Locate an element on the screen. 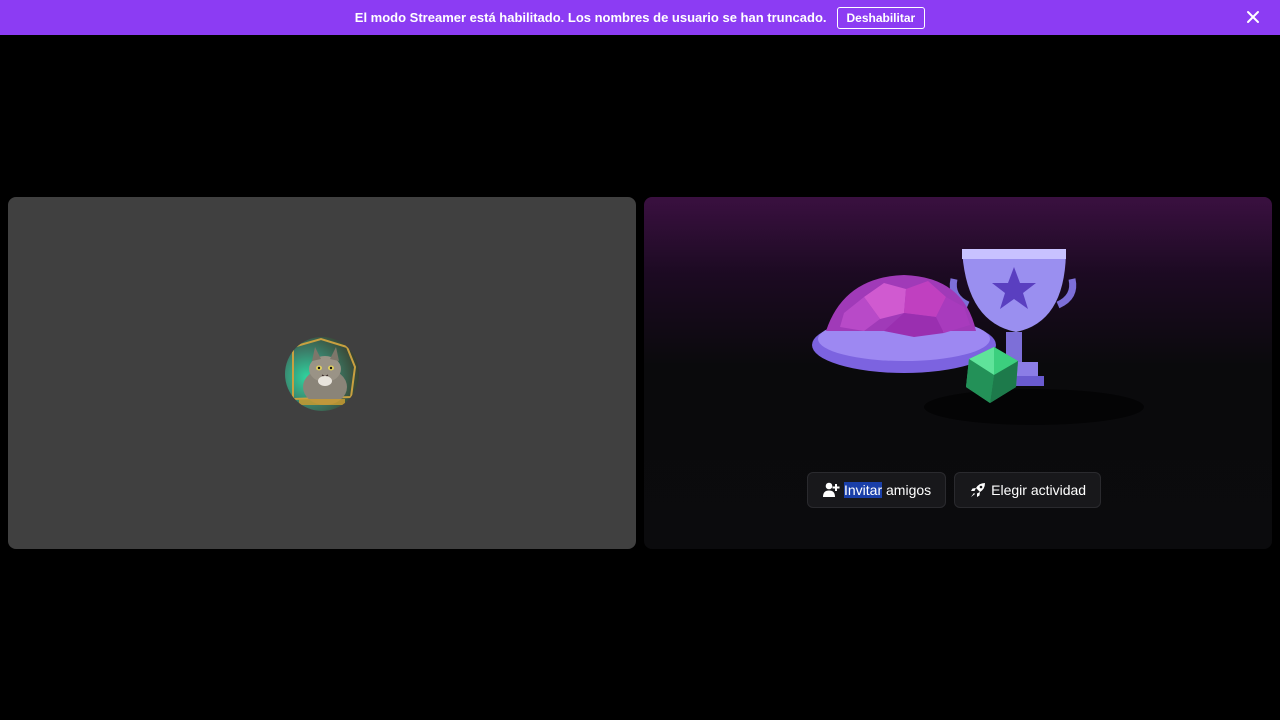 This screenshot has height=720, width=1280. avatar is located at coordinates (322, 374).